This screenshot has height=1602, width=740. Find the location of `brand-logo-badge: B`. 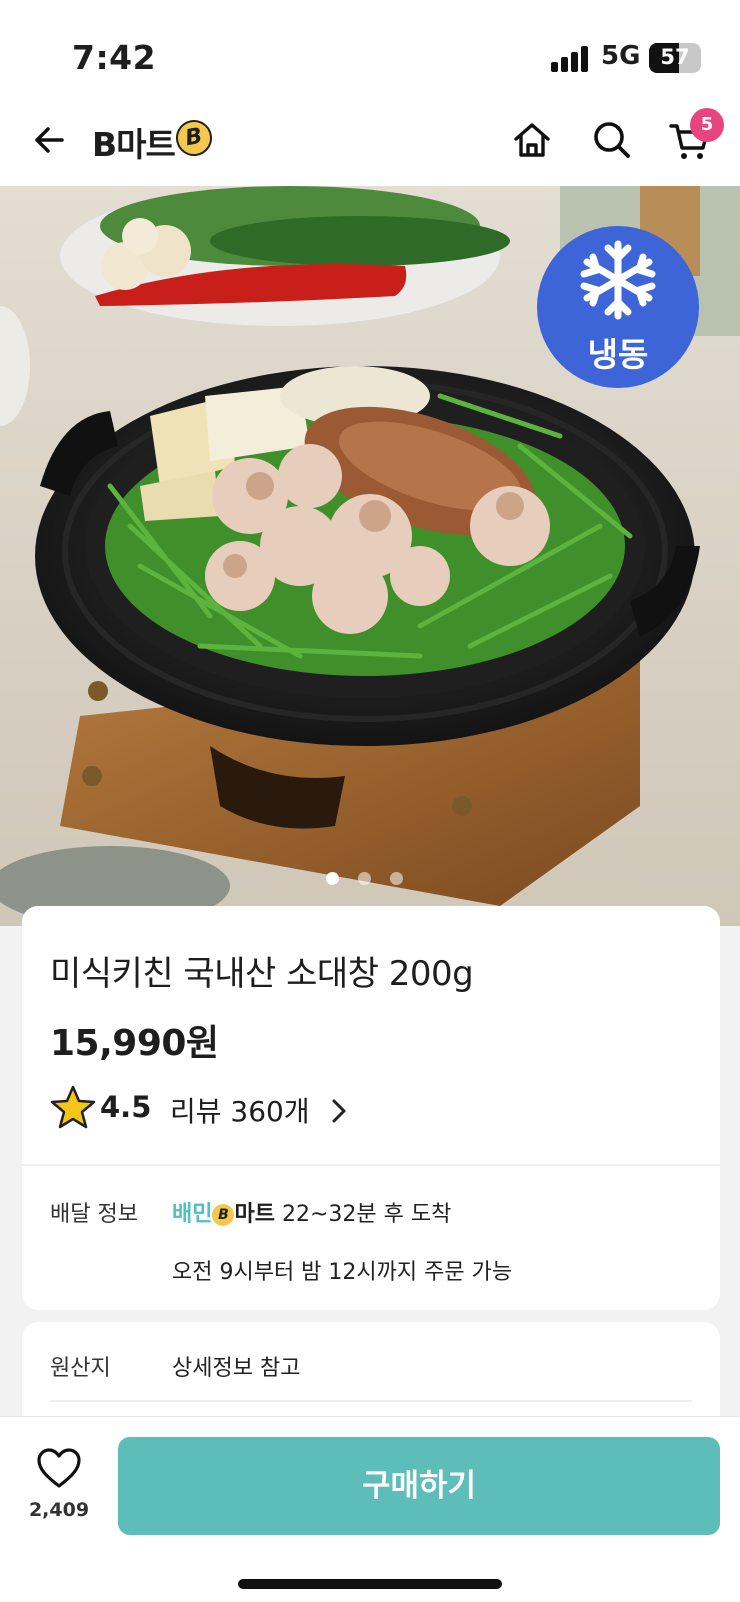

brand-logo-badge: B is located at coordinates (194, 138).